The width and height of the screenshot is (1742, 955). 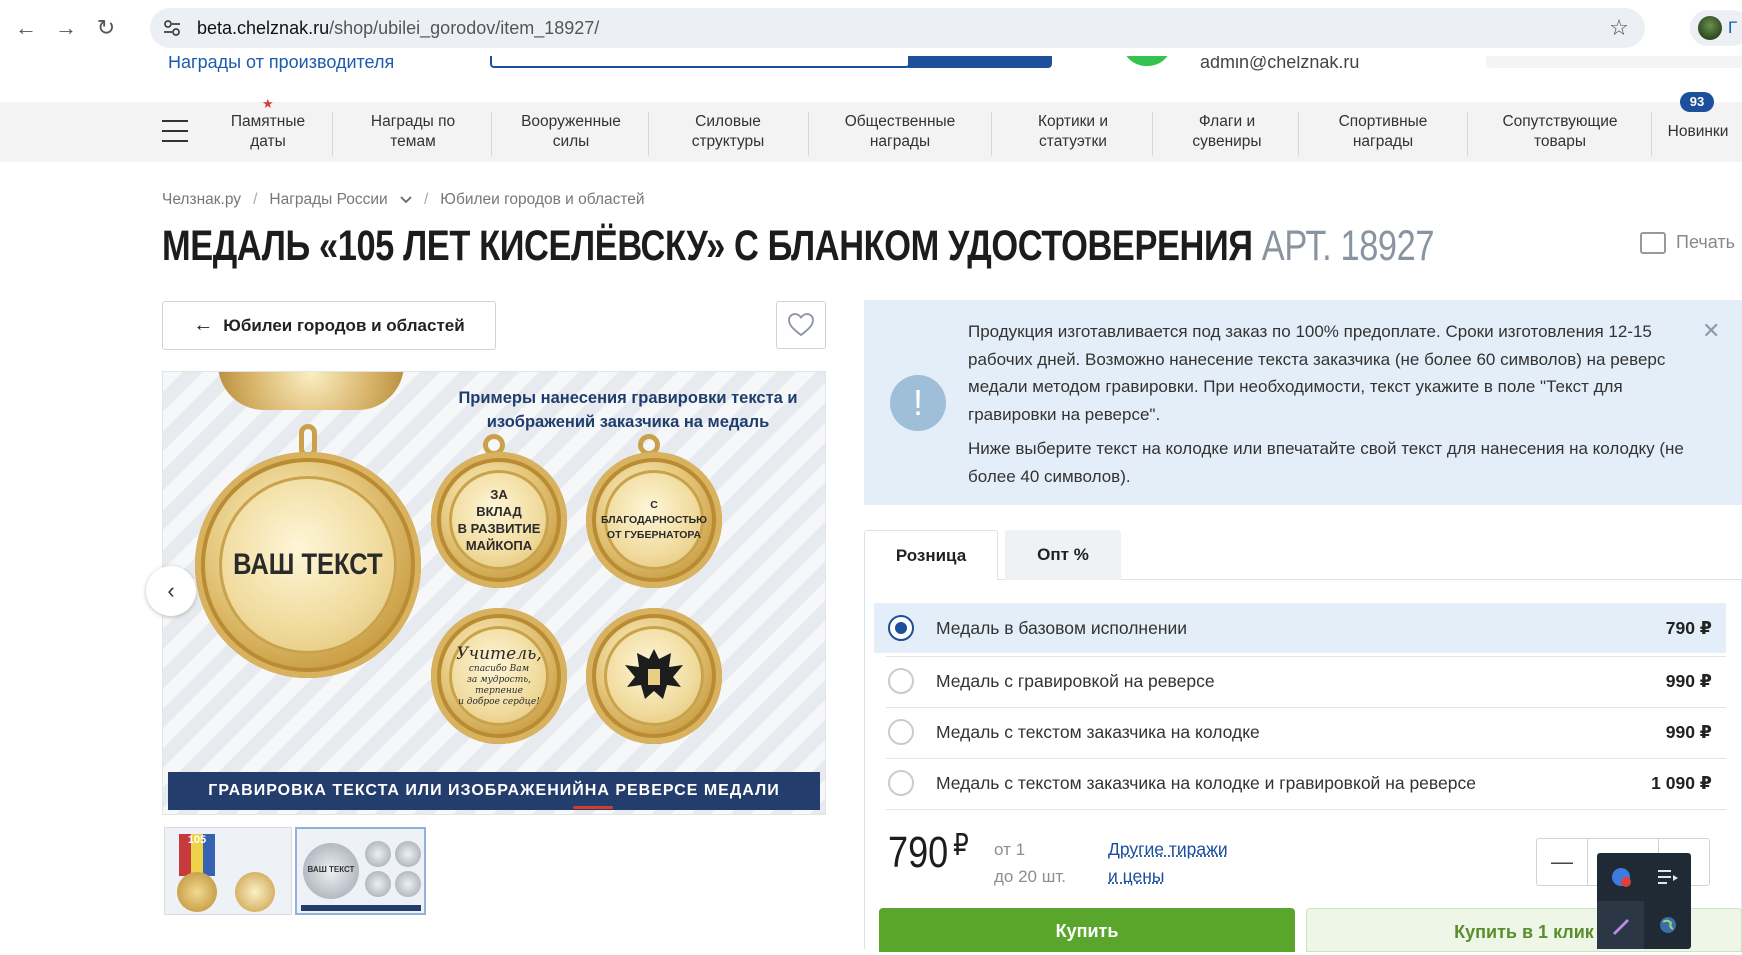 What do you see at coordinates (1087, 930) in the screenshot?
I see `buy-button: Купить` at bounding box center [1087, 930].